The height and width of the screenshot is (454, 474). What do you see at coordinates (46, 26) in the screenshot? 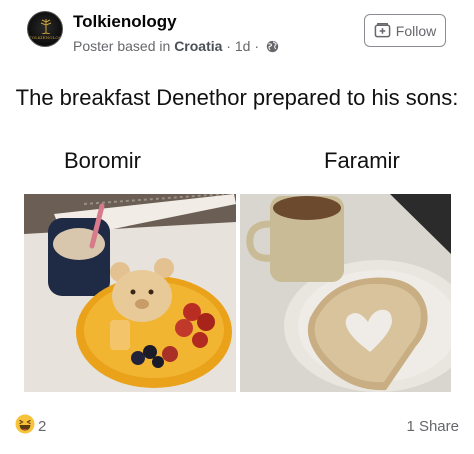
I see `tree-logo-icon` at bounding box center [46, 26].